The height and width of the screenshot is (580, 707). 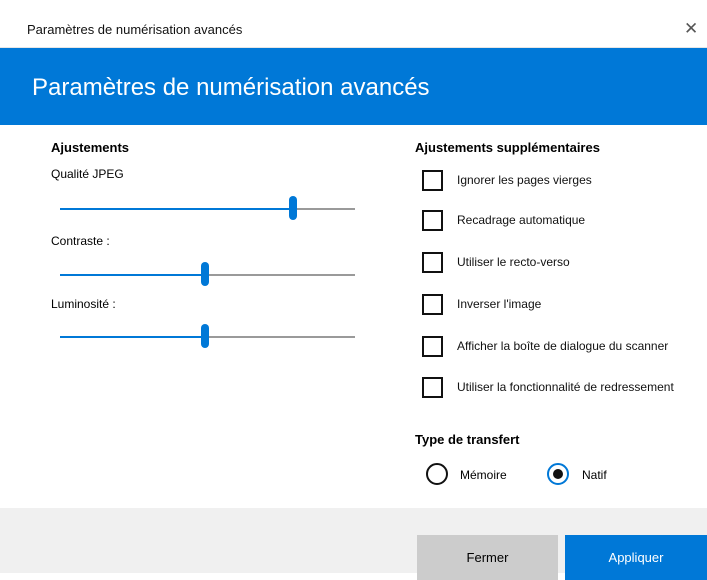 I want to click on header-banner: Paramètres de numérisation avancés, so click(x=353, y=86).